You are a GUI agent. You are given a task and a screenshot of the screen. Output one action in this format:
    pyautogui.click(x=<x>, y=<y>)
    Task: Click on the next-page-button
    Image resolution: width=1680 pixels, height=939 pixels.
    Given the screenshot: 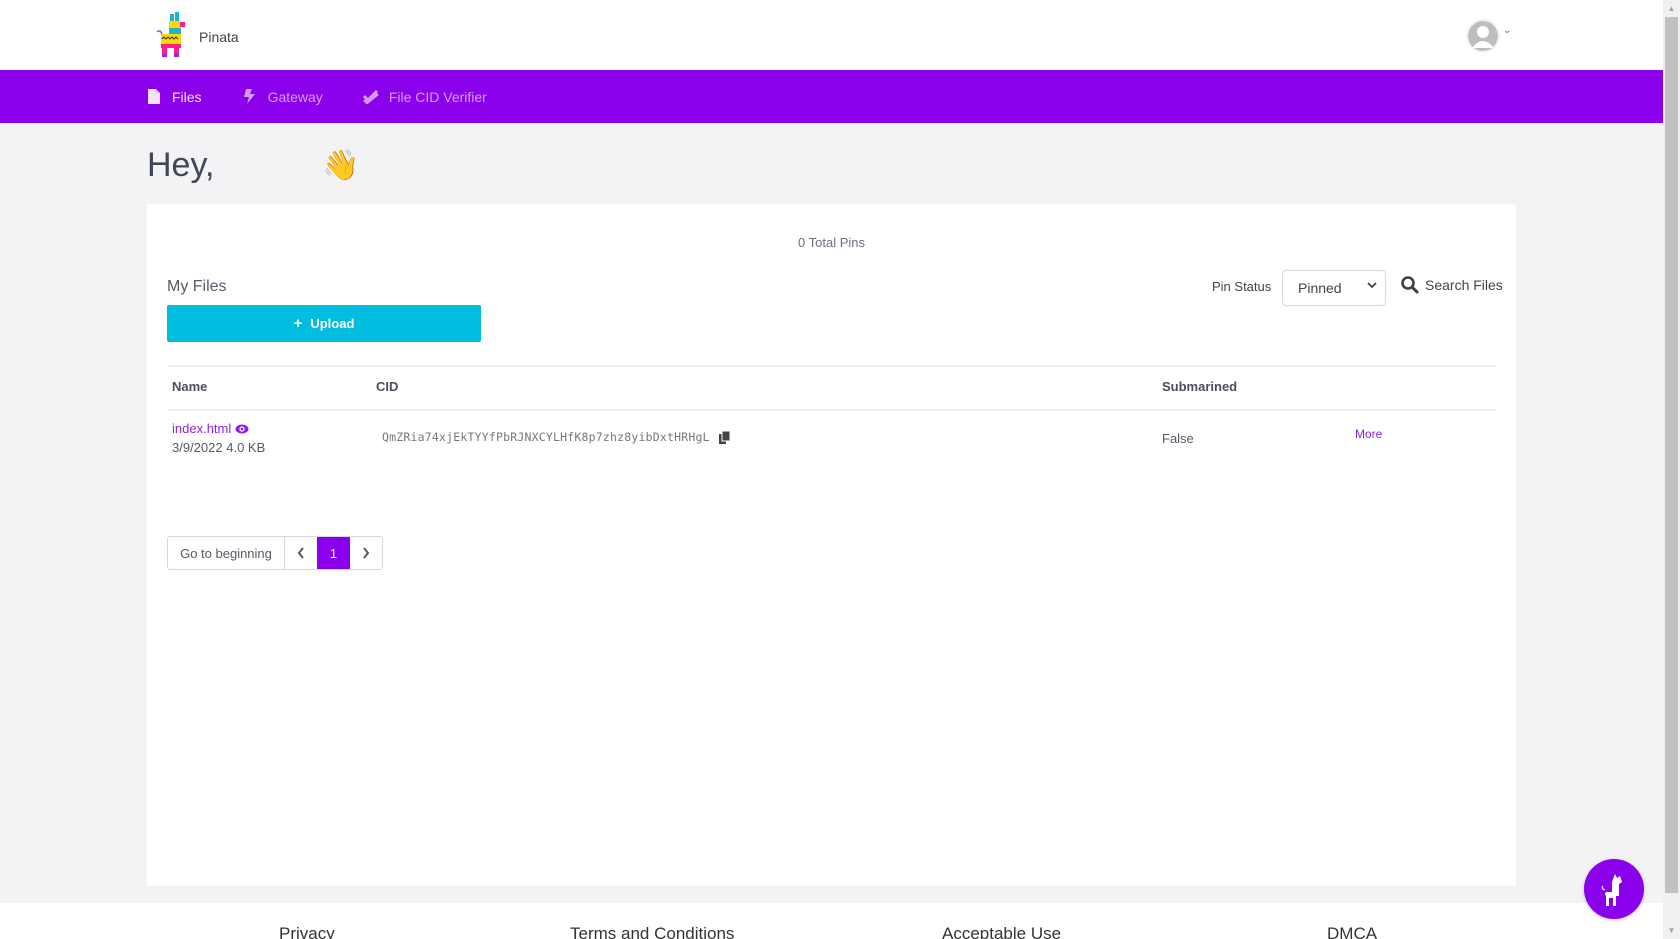 What is the action you would take?
    pyautogui.click(x=366, y=553)
    